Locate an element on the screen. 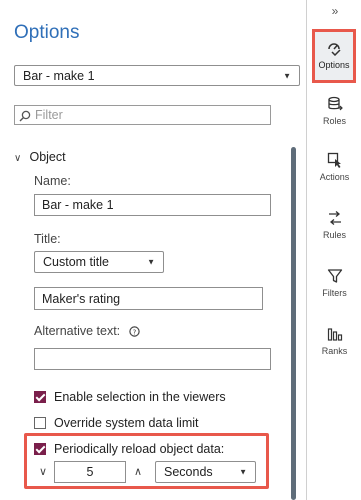 The height and width of the screenshot is (500, 361). rules-icon is located at coordinates (335, 218).